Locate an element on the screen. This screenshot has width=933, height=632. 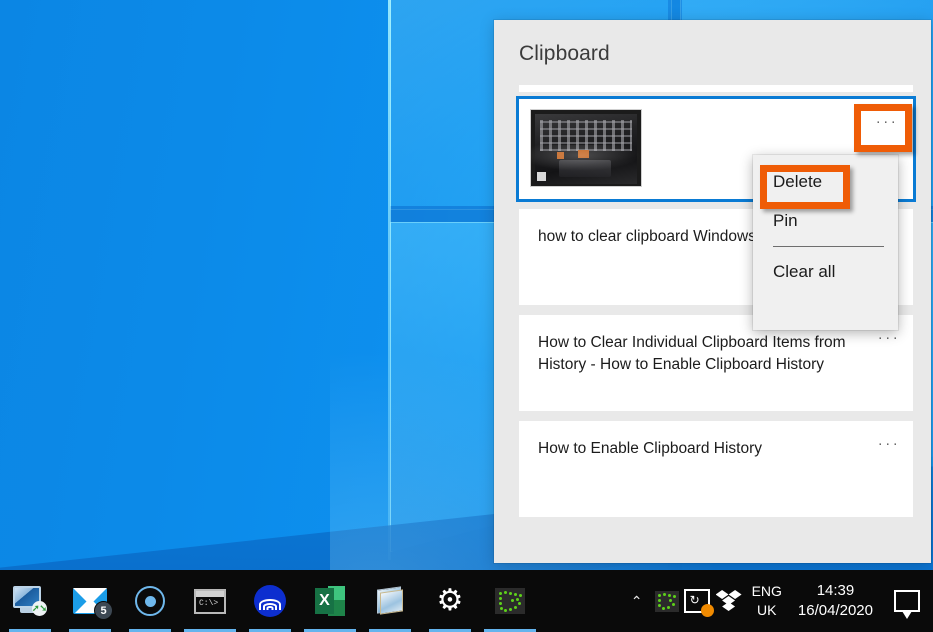
language-line-1: ENG is located at coordinates (766, 591).